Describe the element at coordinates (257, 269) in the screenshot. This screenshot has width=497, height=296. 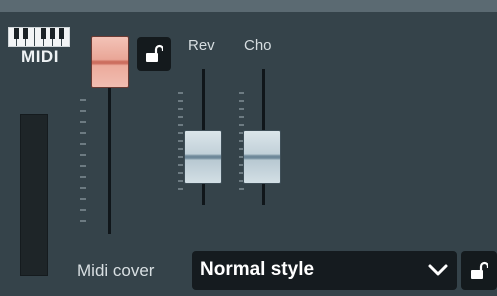
I see `midi-cover-selected-value: Normal style` at that location.